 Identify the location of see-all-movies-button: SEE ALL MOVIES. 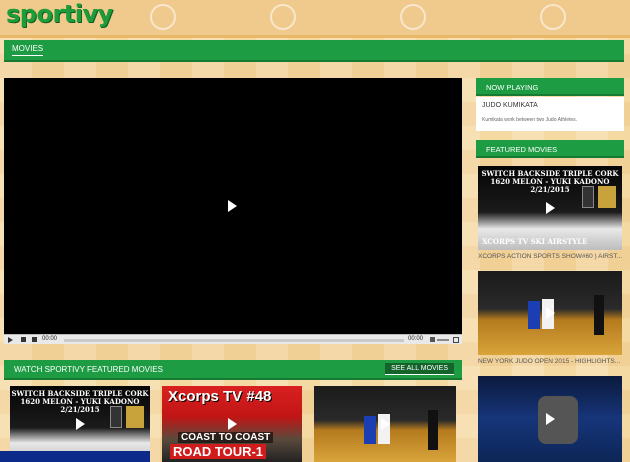
(419, 369).